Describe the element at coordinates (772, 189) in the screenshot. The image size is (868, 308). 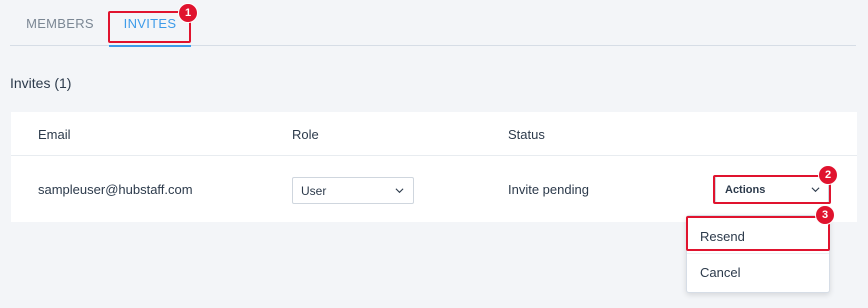
I see `actions-dropdown-button: Actions` at that location.